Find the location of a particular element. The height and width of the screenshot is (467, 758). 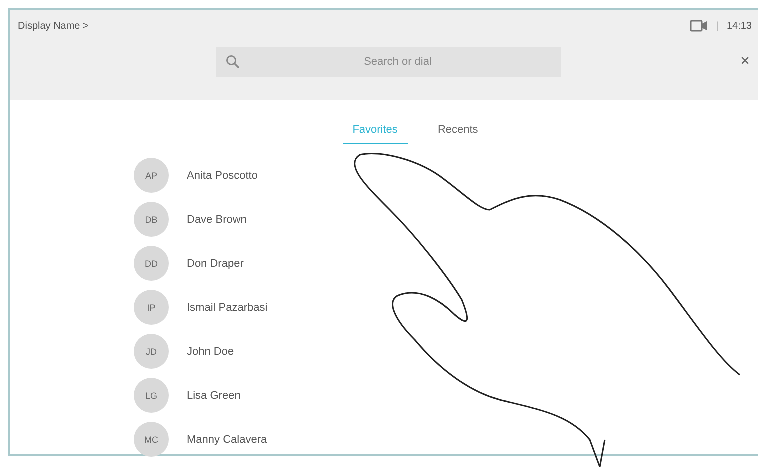

avatar-initials: MC is located at coordinates (151, 439).